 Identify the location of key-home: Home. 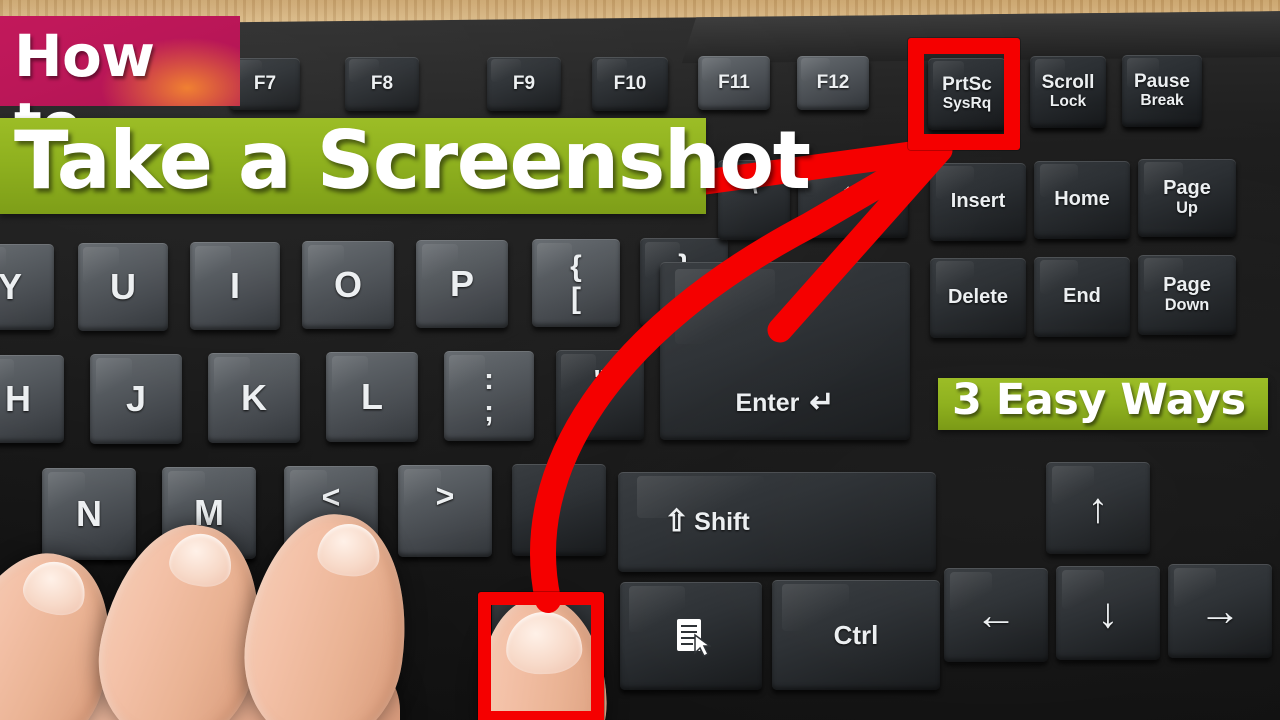
(1082, 200).